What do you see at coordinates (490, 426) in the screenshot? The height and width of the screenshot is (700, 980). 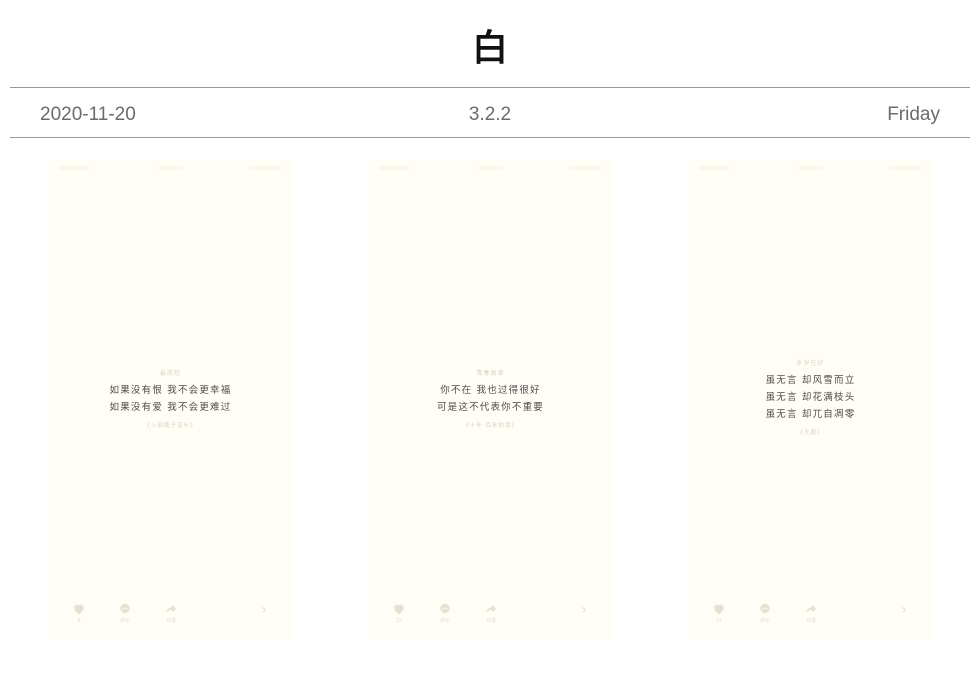 I see `quote-source: 《十年·后来的我》` at bounding box center [490, 426].